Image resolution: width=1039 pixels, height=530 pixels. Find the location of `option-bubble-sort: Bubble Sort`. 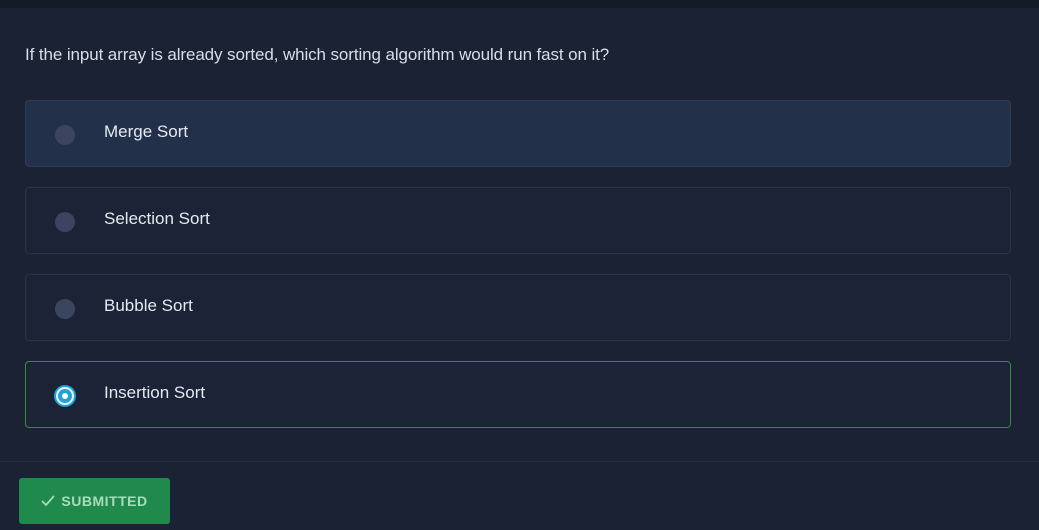

option-bubble-sort: Bubble Sort is located at coordinates (518, 307).